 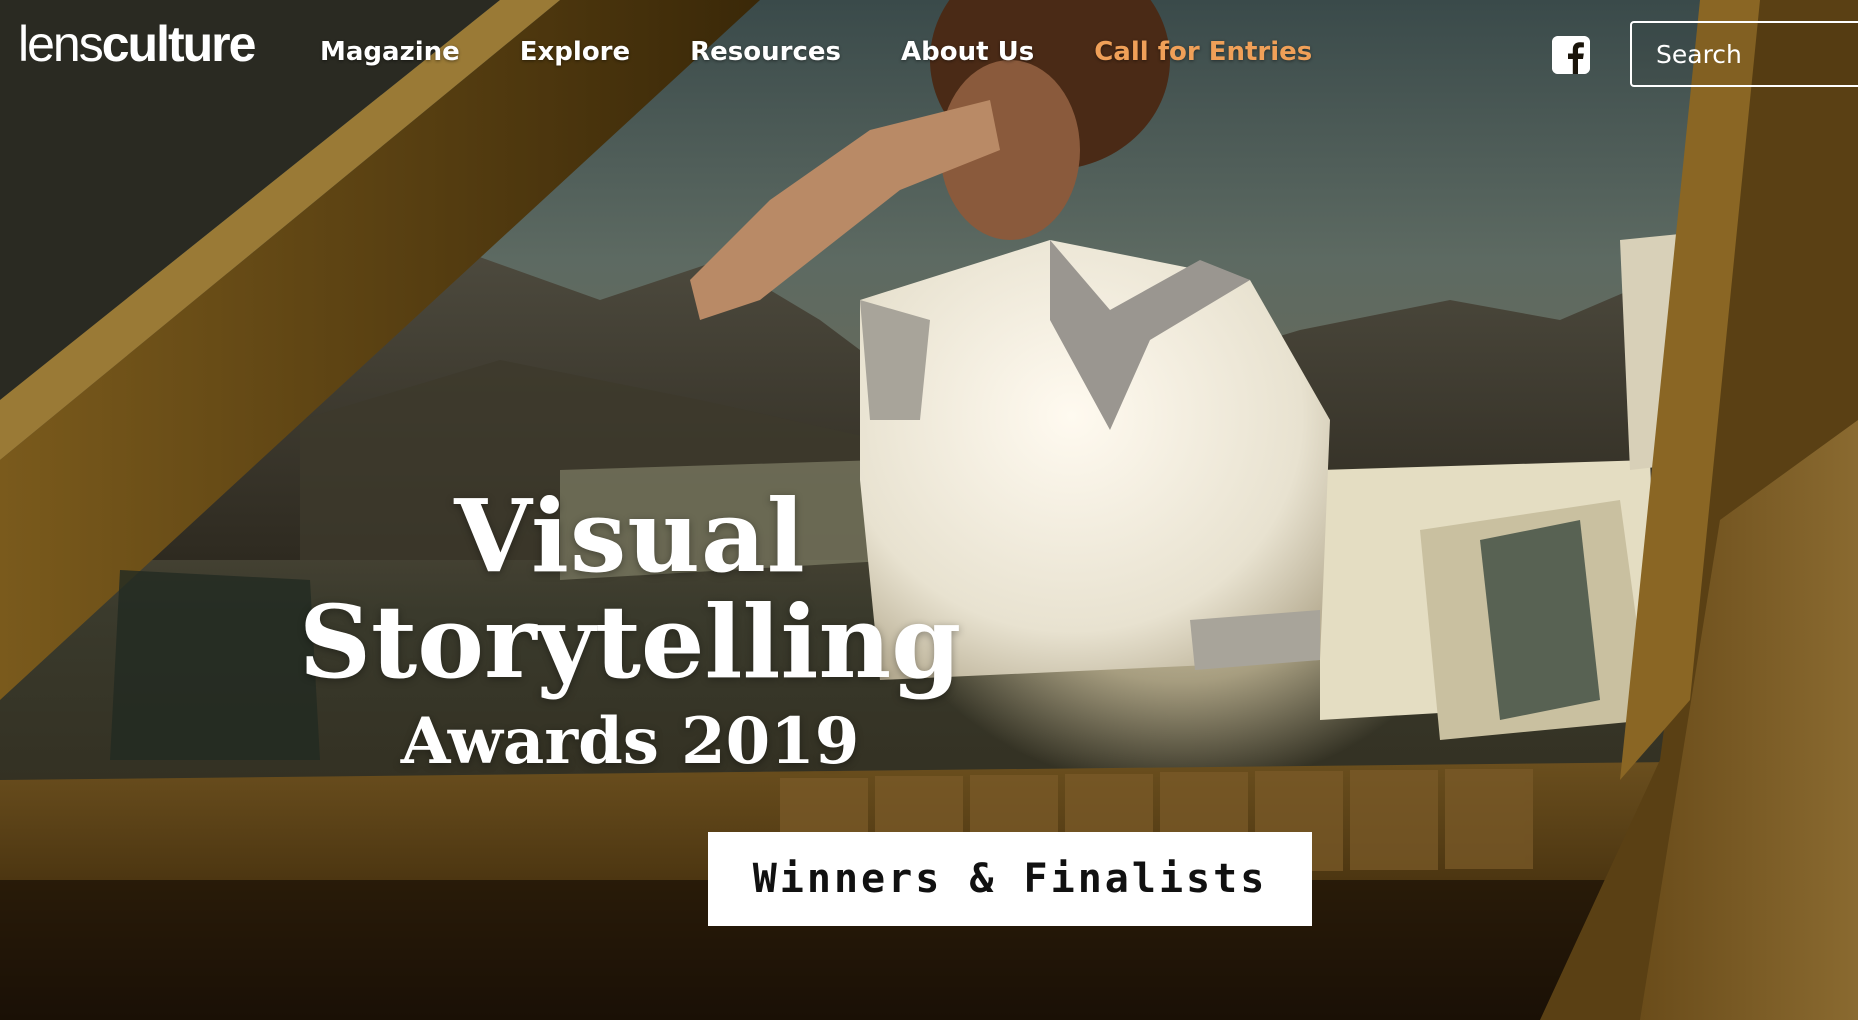 What do you see at coordinates (967, 52) in the screenshot?
I see `nav-item-about-us: About Us` at bounding box center [967, 52].